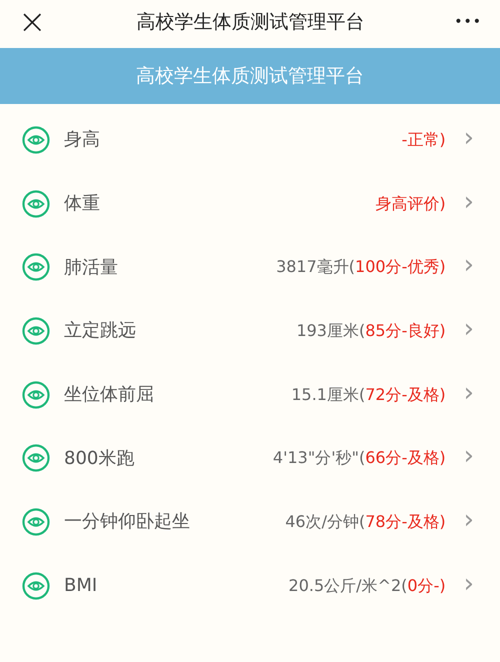 The width and height of the screenshot is (500, 662). Describe the element at coordinates (361, 267) in the screenshot. I see `item-value: 3817毫升(100分-优秀)` at that location.